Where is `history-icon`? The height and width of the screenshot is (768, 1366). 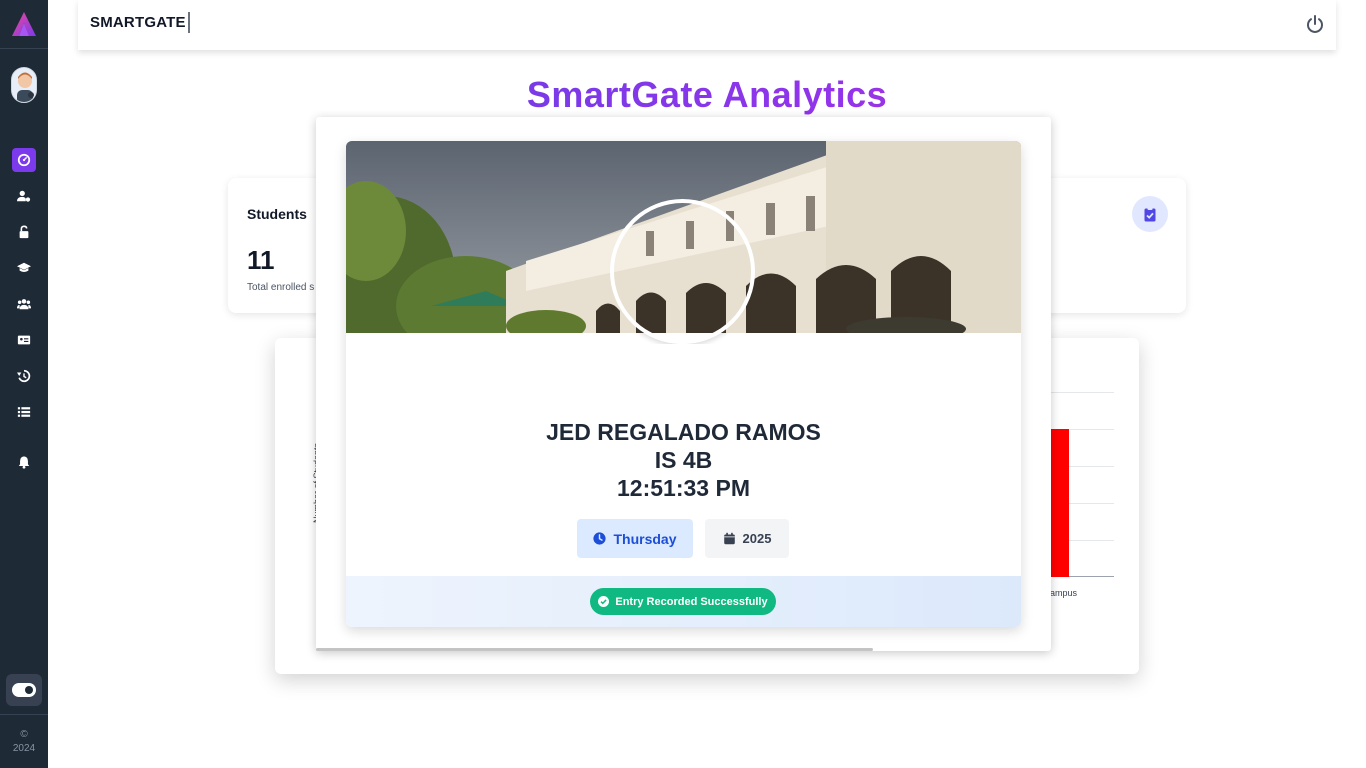 history-icon is located at coordinates (24, 376).